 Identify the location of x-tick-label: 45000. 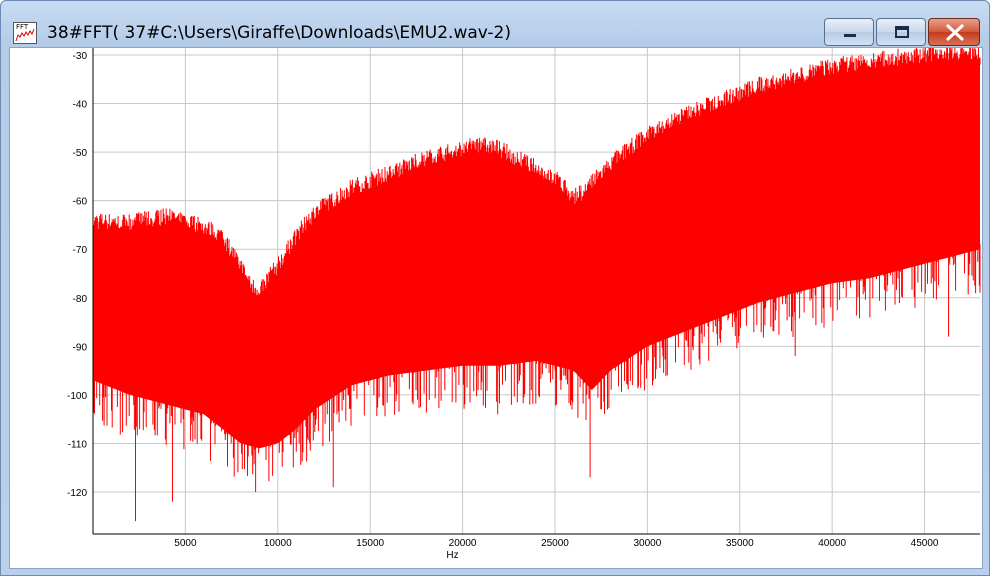
(925, 543).